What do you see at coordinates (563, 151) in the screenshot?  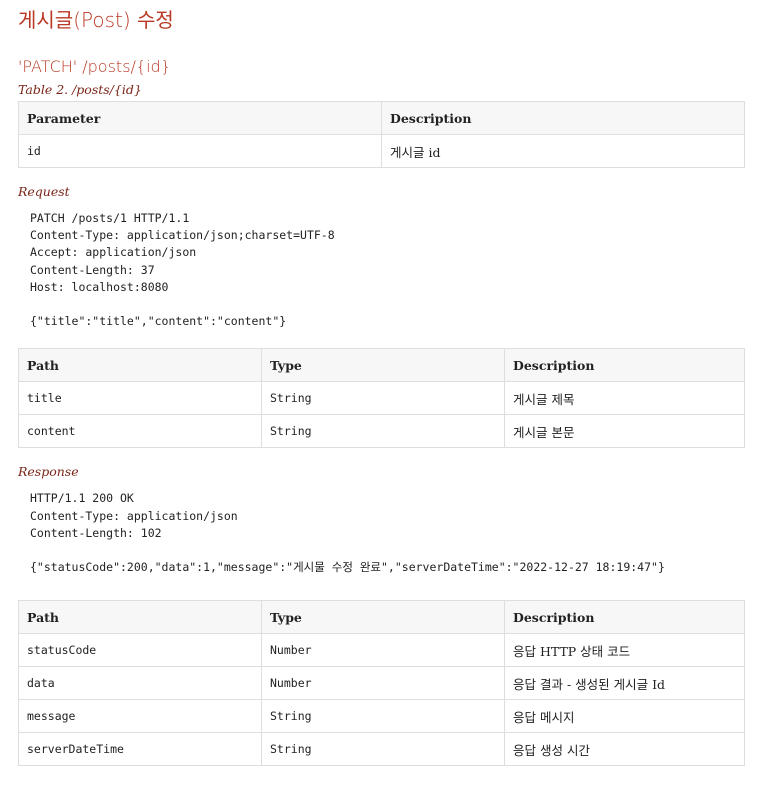 I see `param-description: 게시글 id` at bounding box center [563, 151].